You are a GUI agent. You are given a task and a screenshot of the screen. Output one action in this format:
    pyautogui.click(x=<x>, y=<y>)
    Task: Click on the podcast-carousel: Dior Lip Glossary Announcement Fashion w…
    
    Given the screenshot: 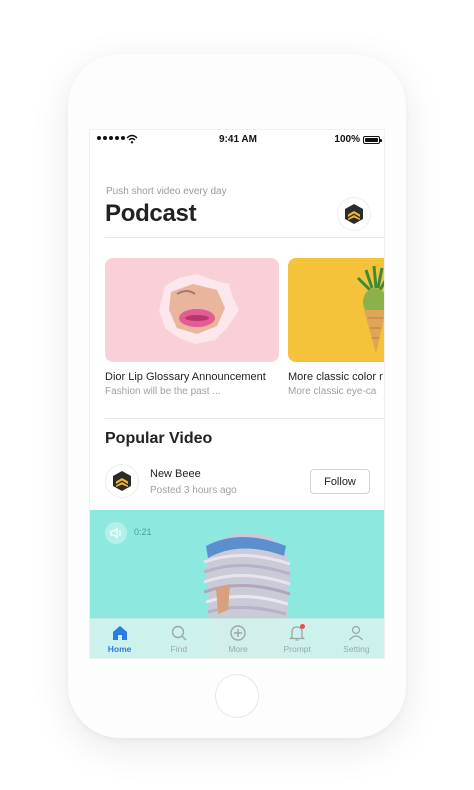 What is the action you would take?
    pyautogui.click(x=244, y=333)
    